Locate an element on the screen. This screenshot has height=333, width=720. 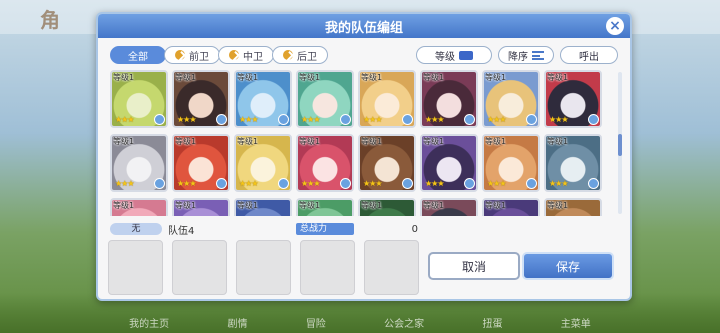
tab-all: 全部 is located at coordinates (138, 55).